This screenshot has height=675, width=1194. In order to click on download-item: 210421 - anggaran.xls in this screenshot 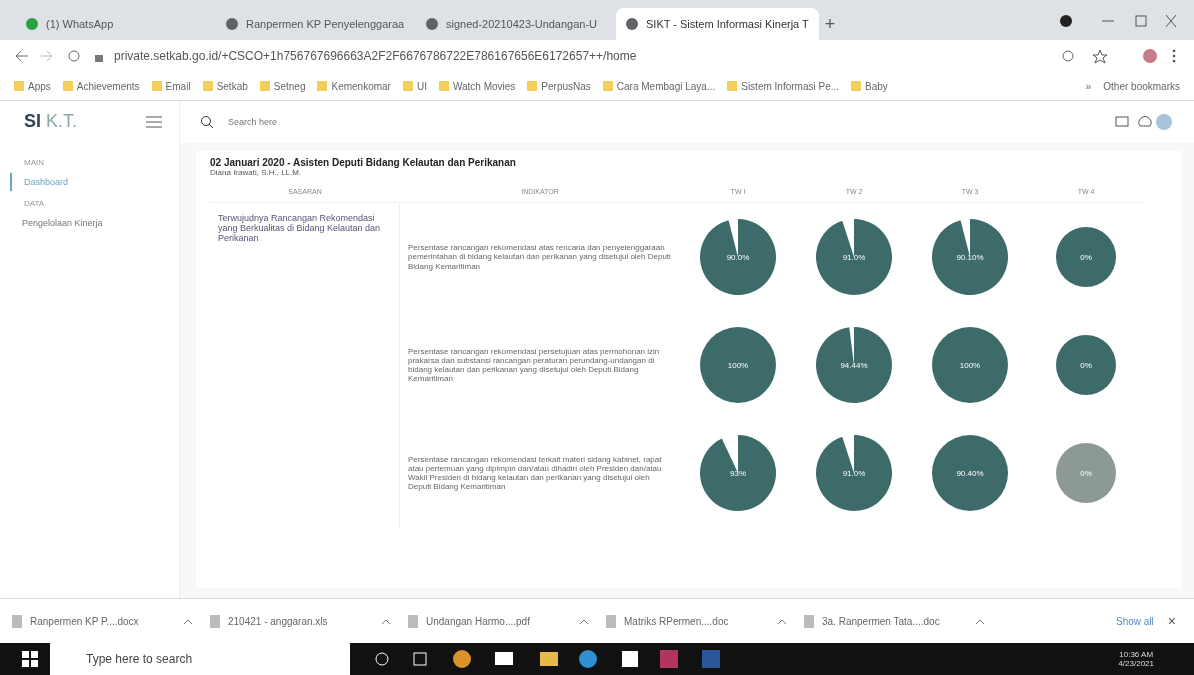, I will do `click(305, 621)`.